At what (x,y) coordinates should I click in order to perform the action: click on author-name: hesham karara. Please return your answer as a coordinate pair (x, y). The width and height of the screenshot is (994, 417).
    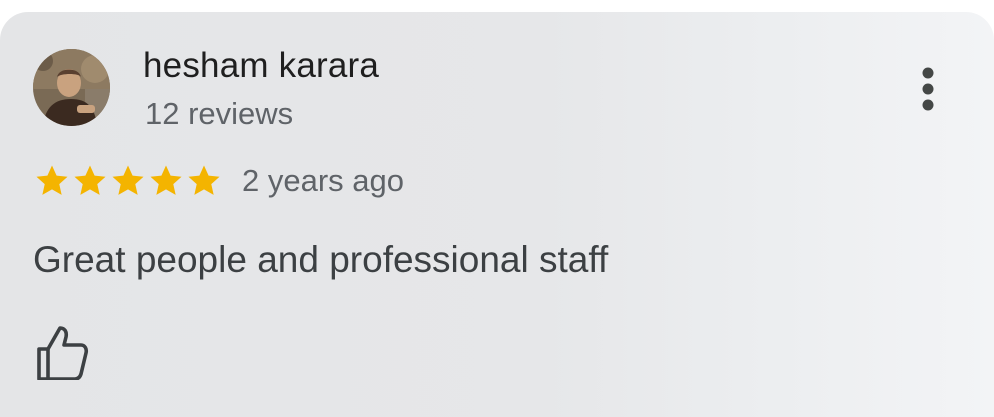
    Looking at the image, I should click on (261, 66).